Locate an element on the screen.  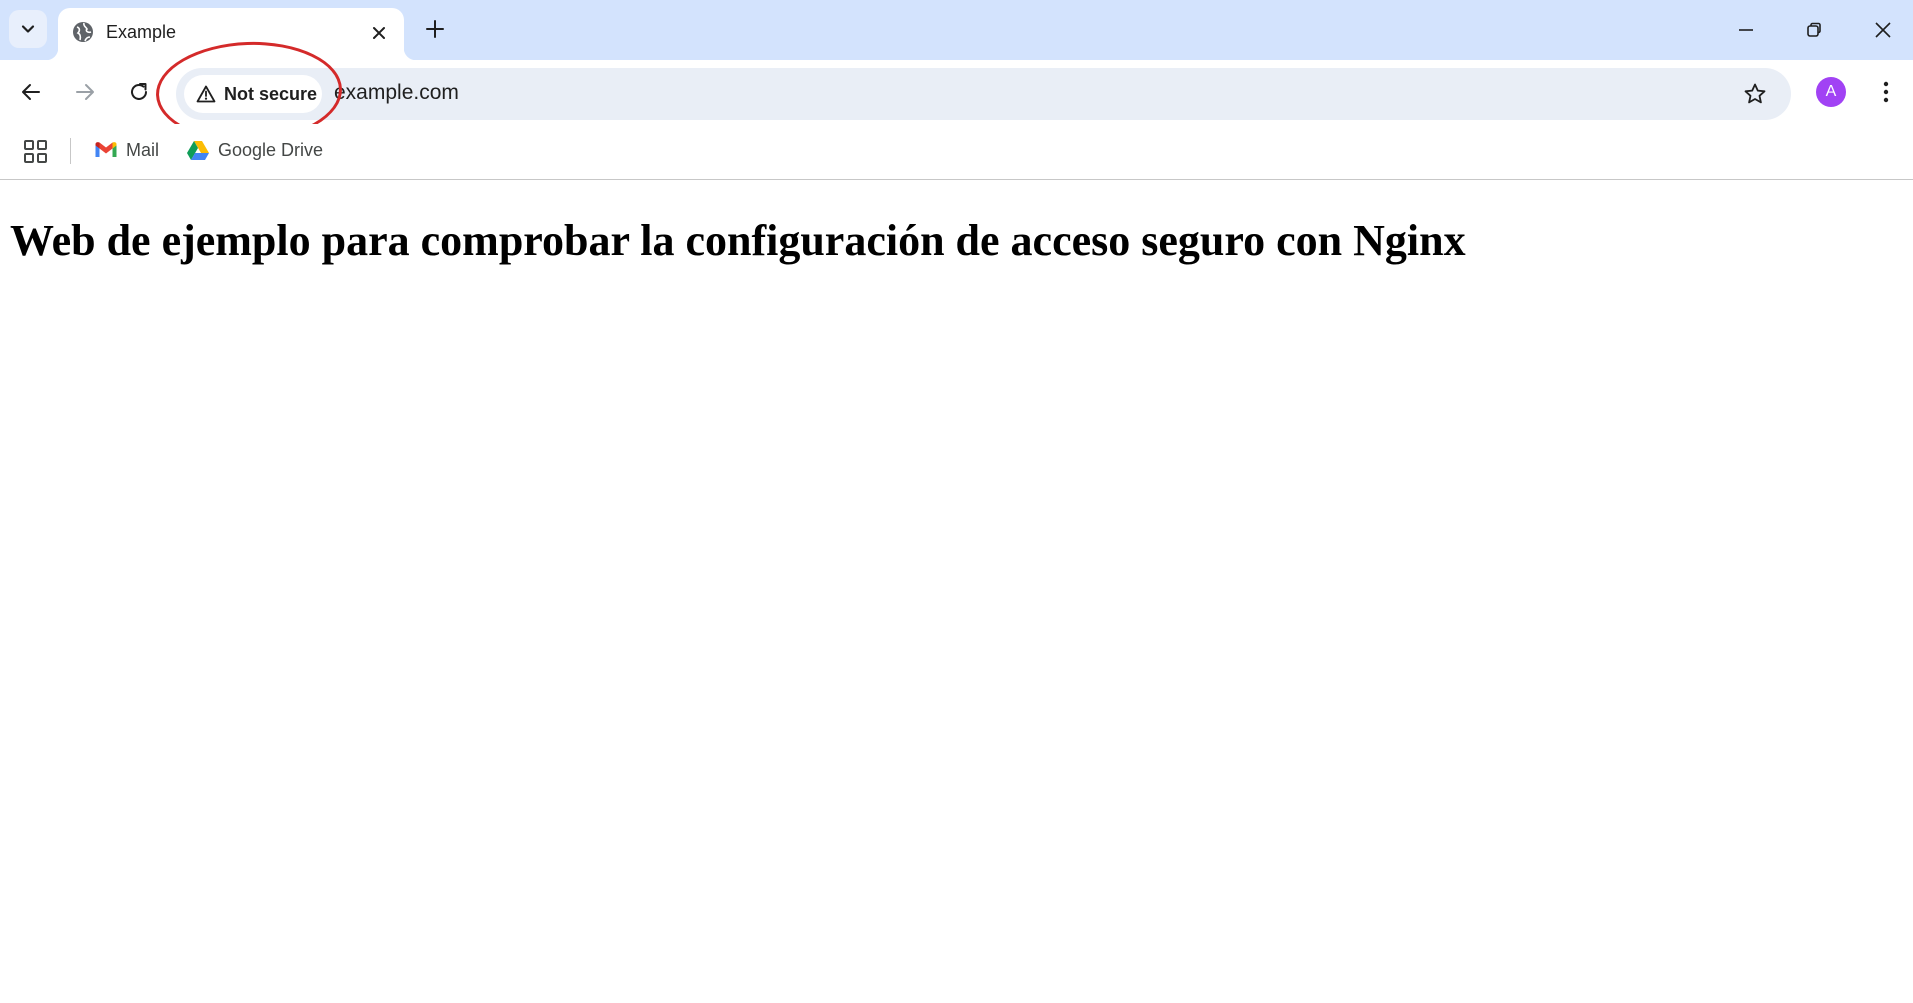
tab-strip: Example is located at coordinates (956, 30).